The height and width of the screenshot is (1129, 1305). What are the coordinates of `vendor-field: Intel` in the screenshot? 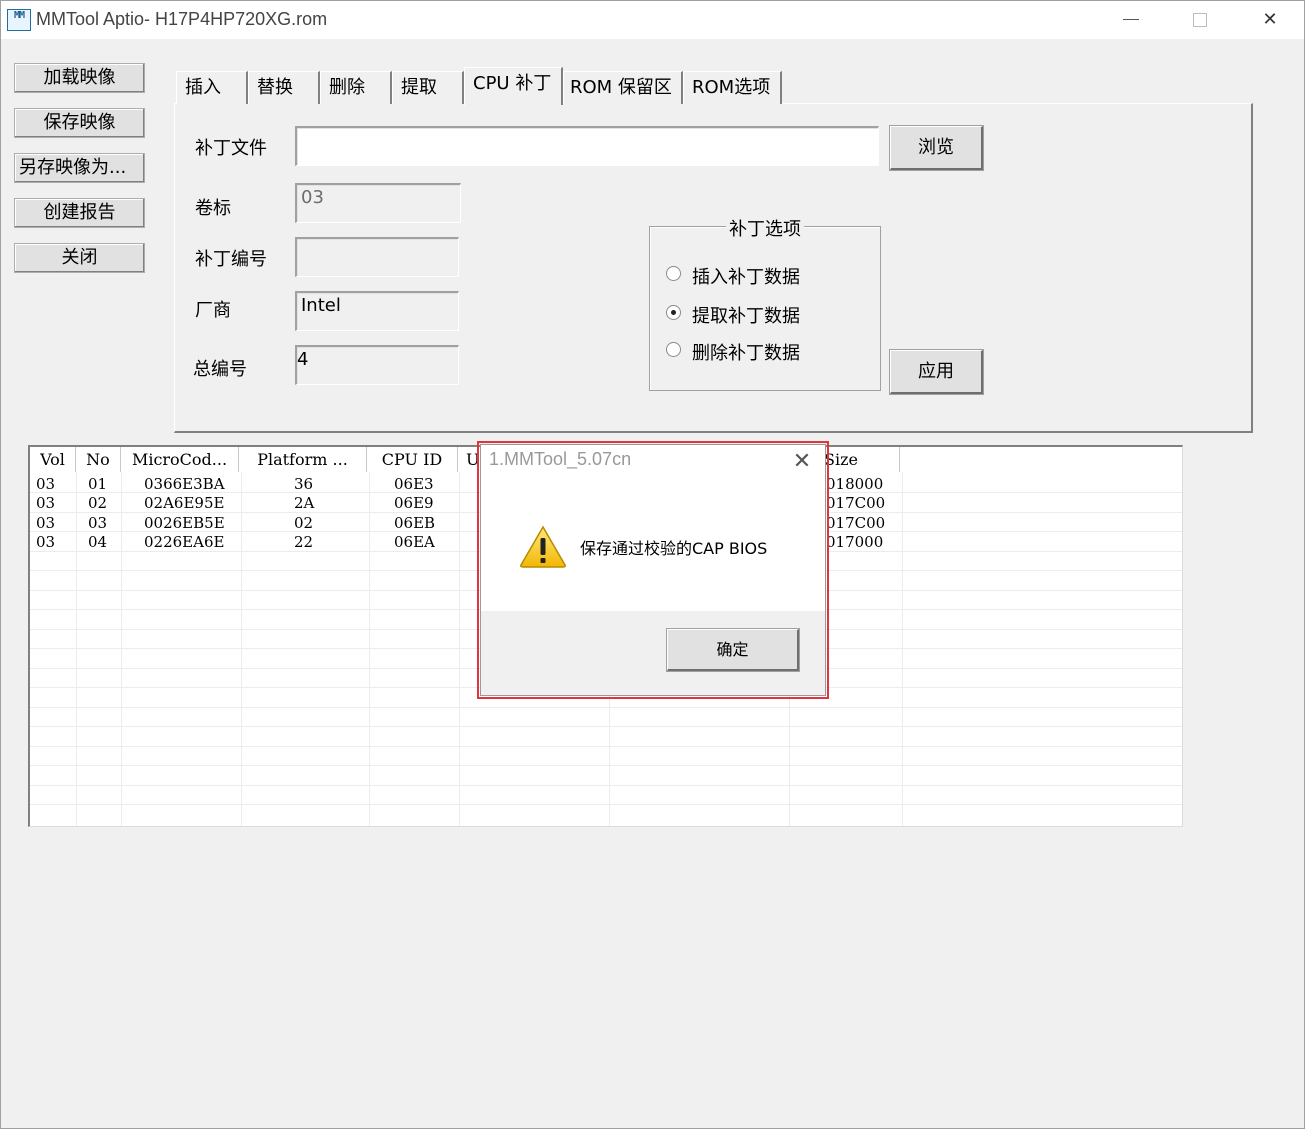 It's located at (377, 311).